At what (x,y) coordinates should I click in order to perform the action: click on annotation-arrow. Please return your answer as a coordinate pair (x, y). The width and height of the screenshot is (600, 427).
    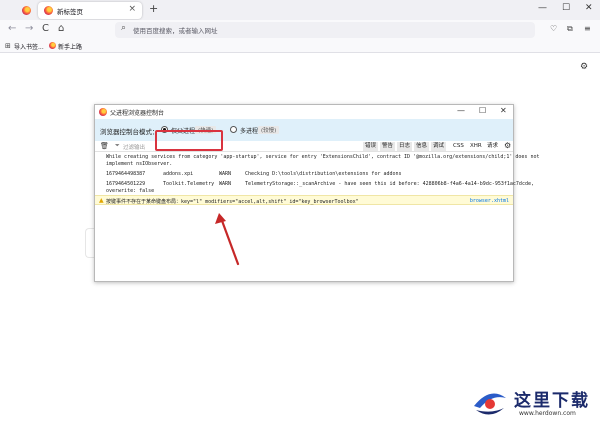
    Looking at the image, I should click on (227, 239).